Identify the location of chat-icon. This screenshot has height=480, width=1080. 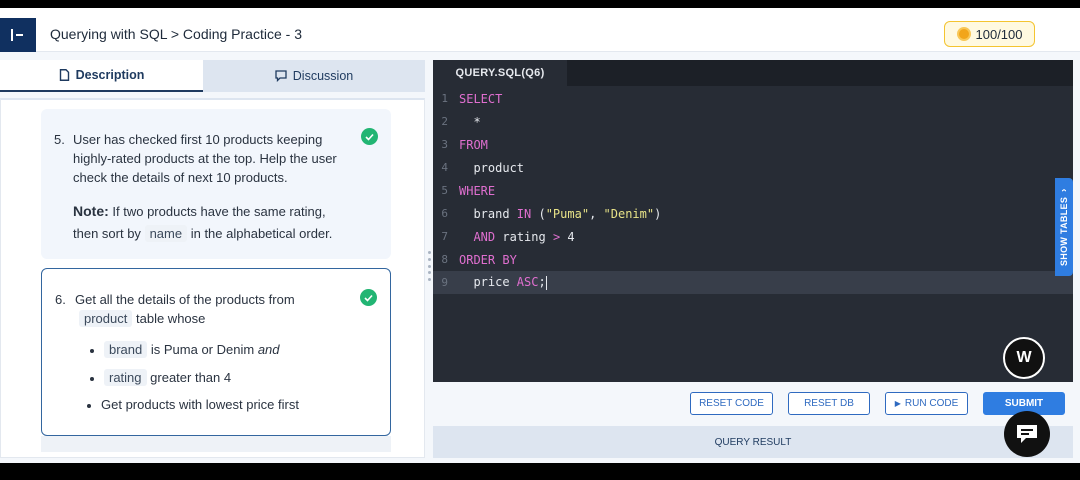
(1027, 434).